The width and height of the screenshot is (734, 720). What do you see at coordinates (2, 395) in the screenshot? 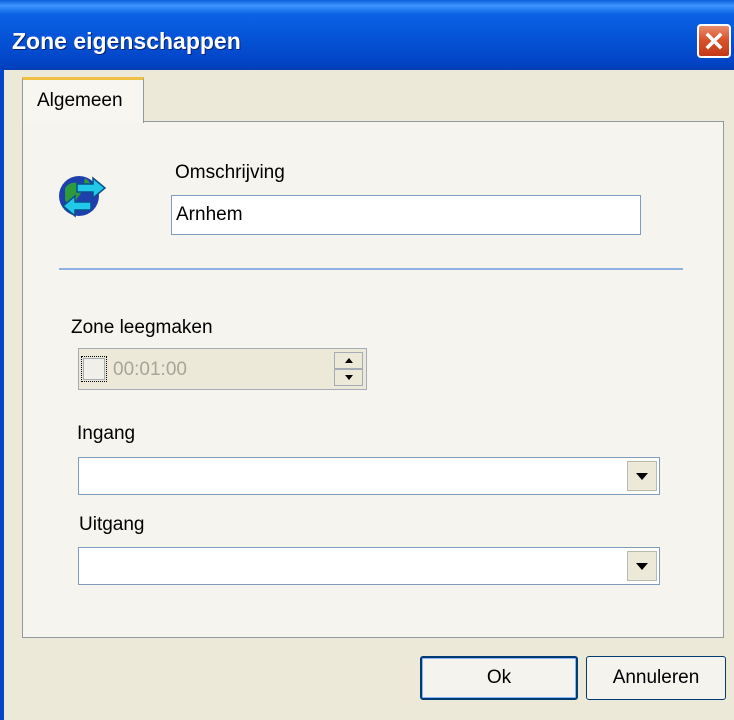
I see `window-frame-left` at bounding box center [2, 395].